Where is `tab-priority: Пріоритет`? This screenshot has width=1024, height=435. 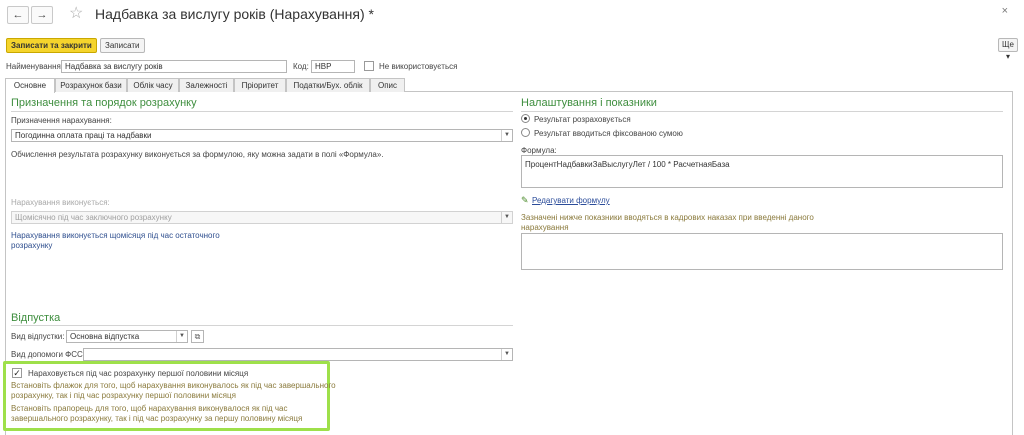
tab-priority: Пріоритет is located at coordinates (260, 85).